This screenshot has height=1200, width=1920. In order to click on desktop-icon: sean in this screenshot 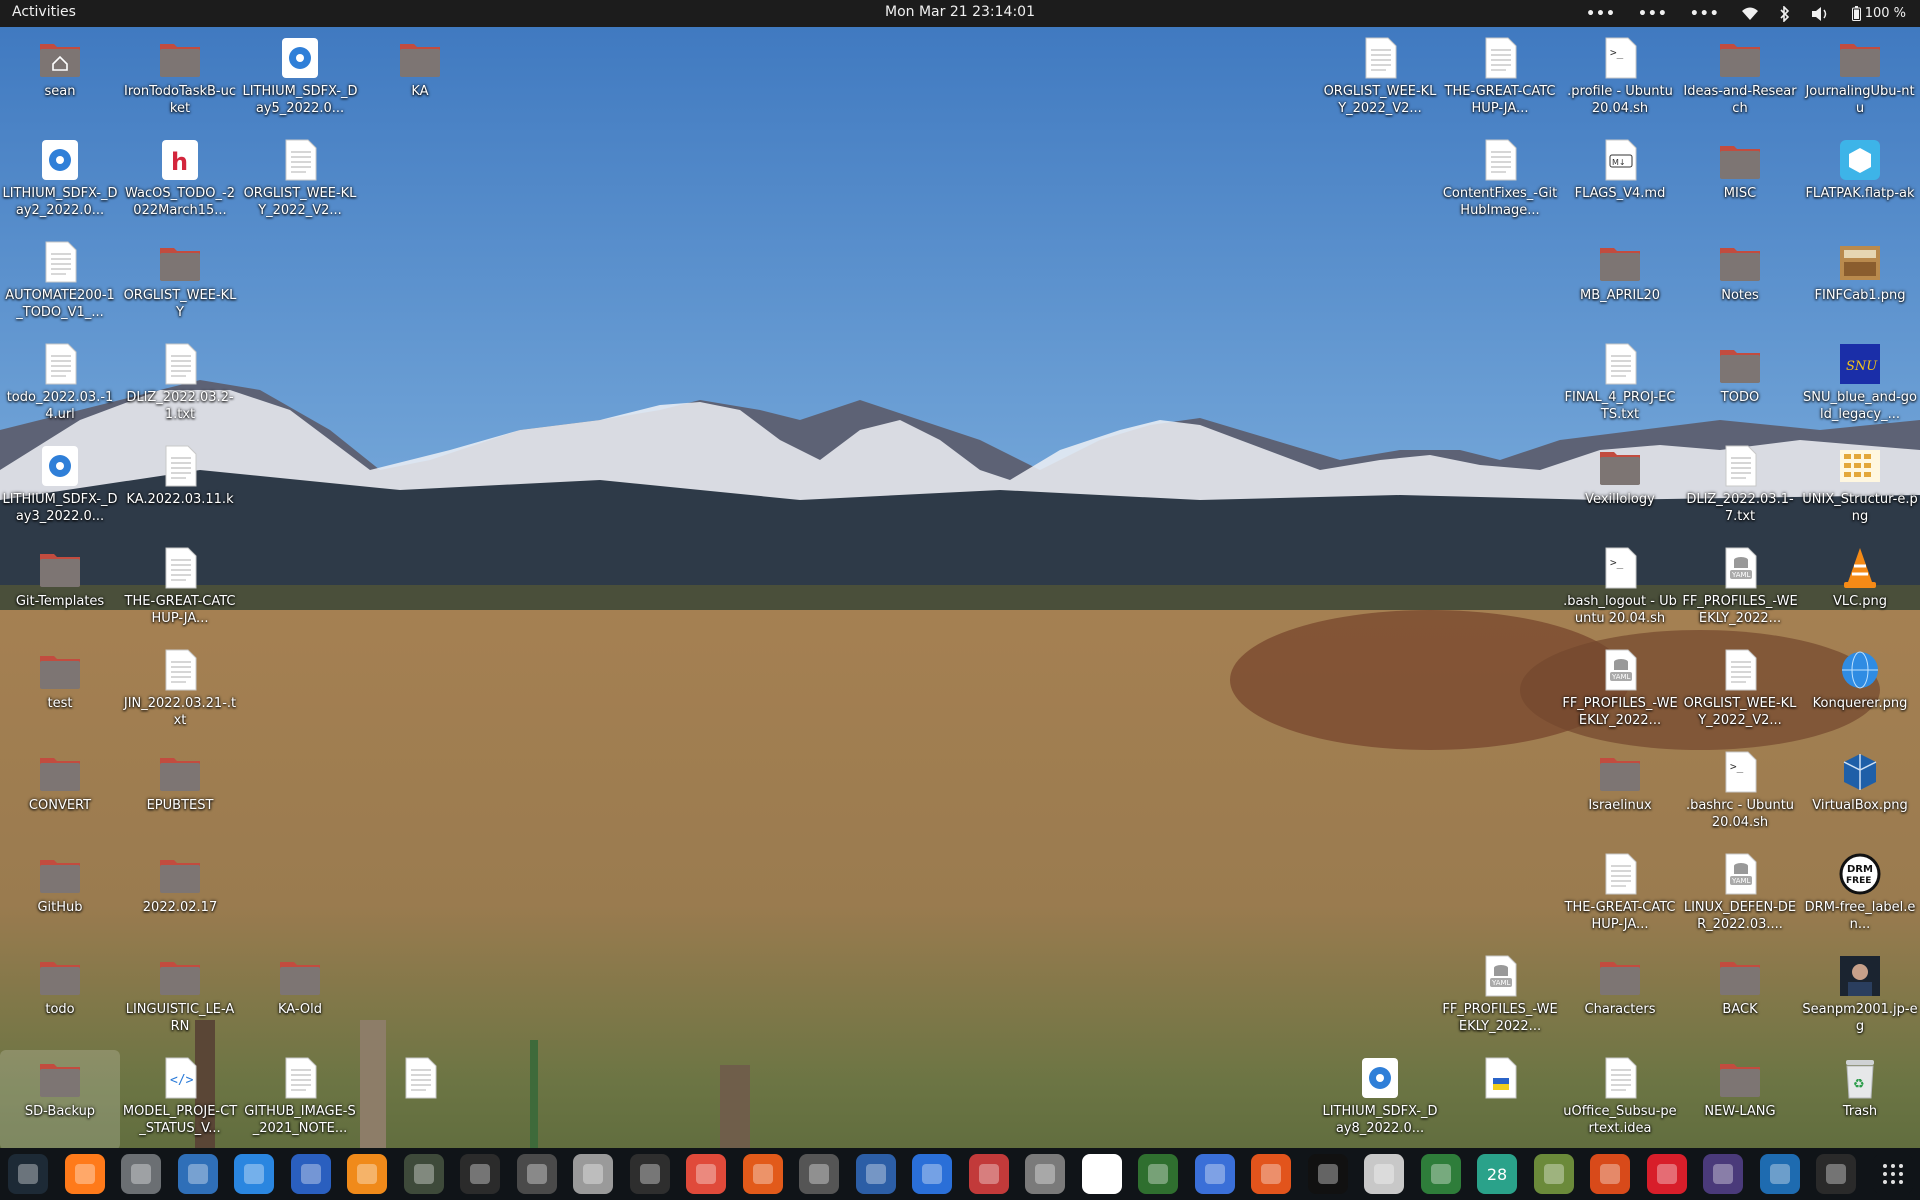, I will do `click(60, 80)`.